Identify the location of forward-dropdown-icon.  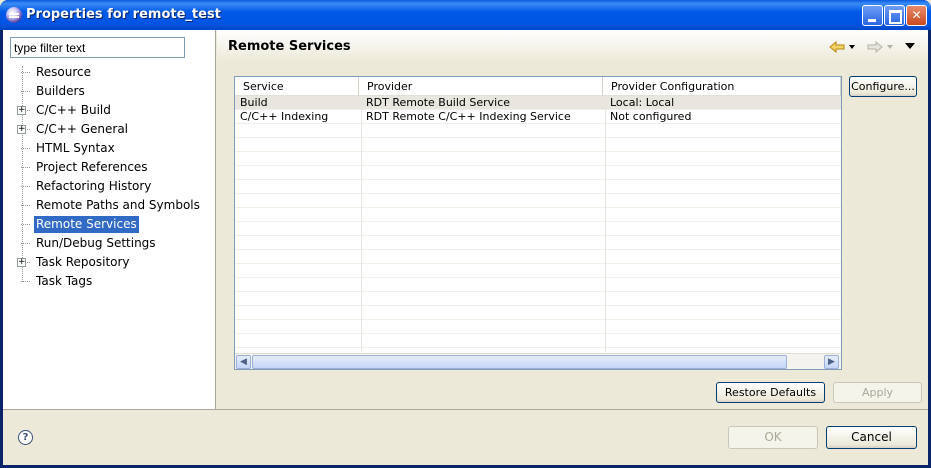
(890, 47).